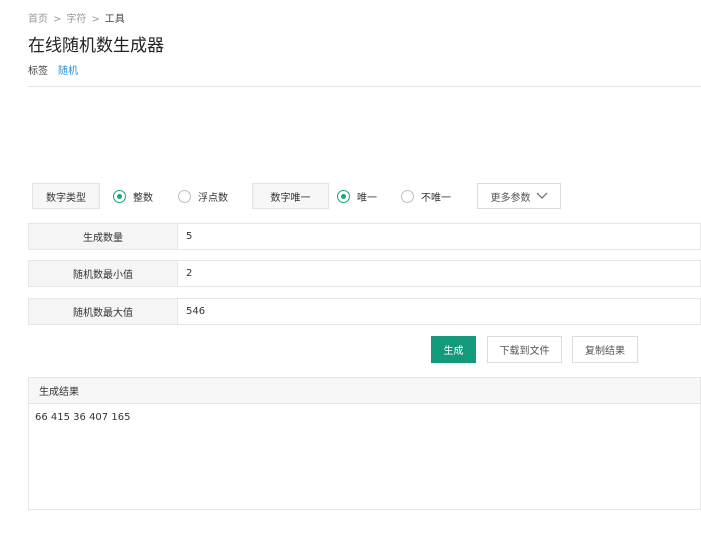  I want to click on divider, so click(364, 86).